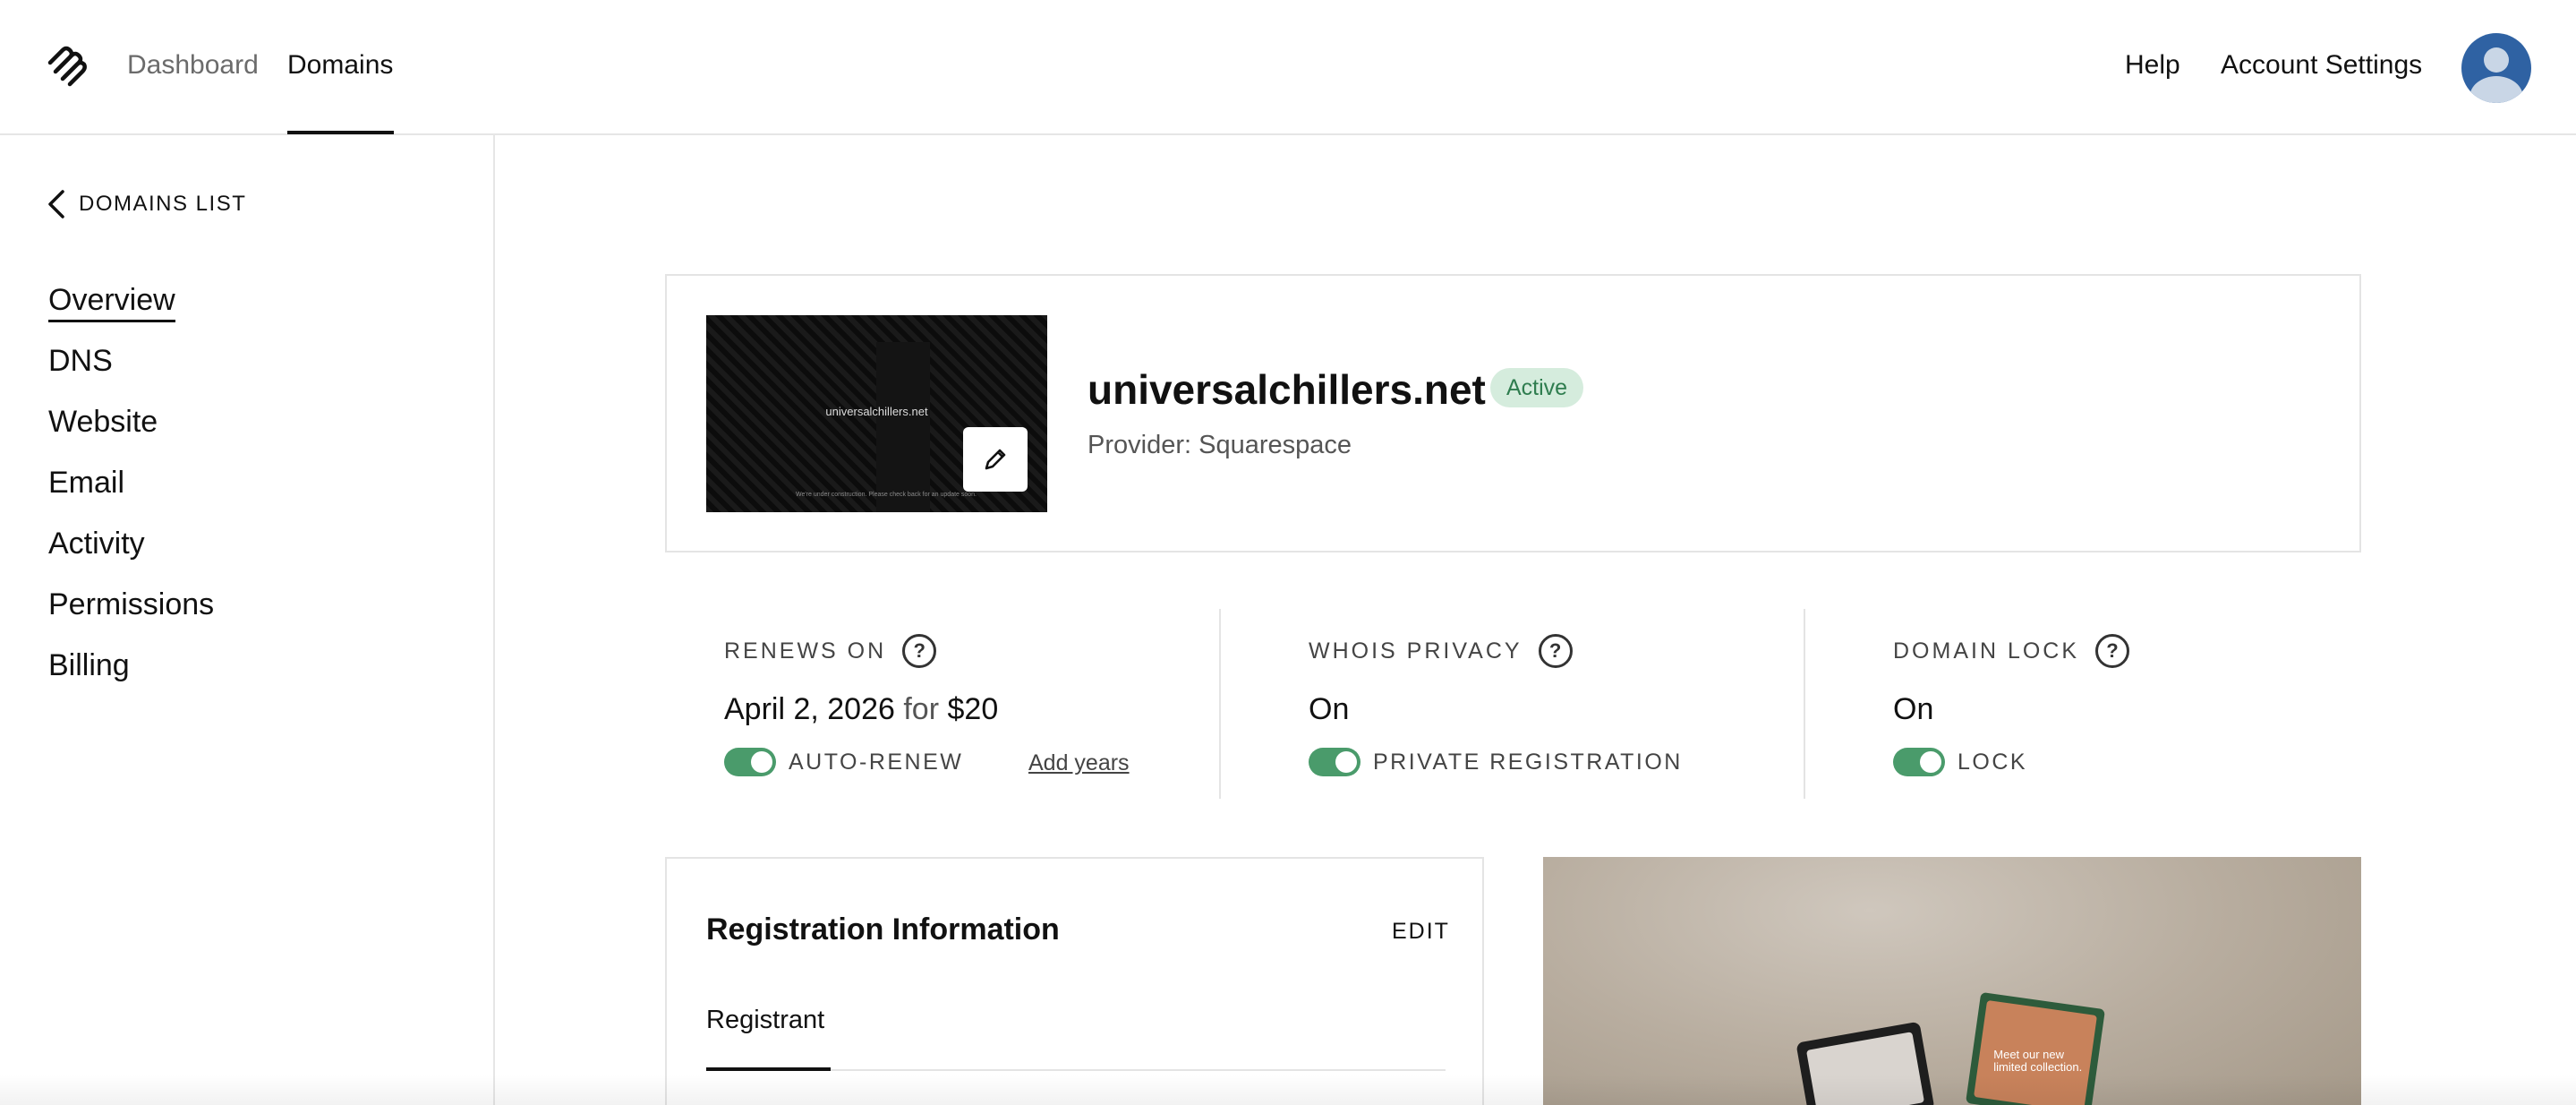 The height and width of the screenshot is (1105, 2576). I want to click on nav-active-indicator, so click(340, 133).